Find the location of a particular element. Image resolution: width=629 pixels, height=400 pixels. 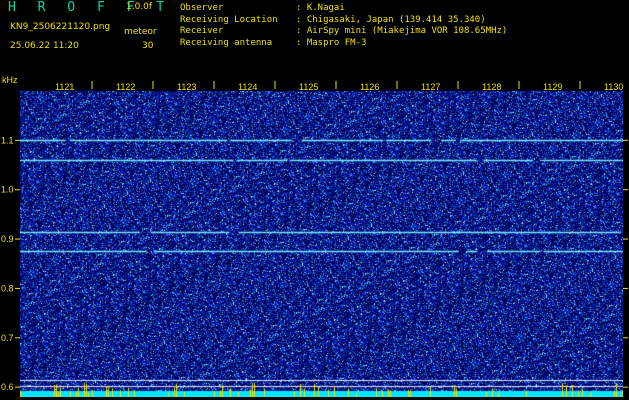

time-tick-label: 1127 is located at coordinates (430, 87).